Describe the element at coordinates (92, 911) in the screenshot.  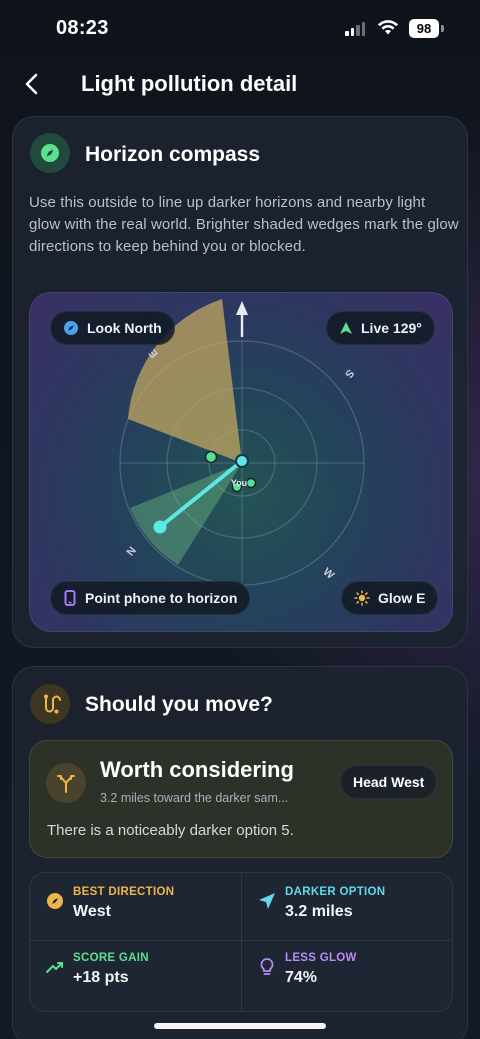
I see `stat-value: West` at that location.